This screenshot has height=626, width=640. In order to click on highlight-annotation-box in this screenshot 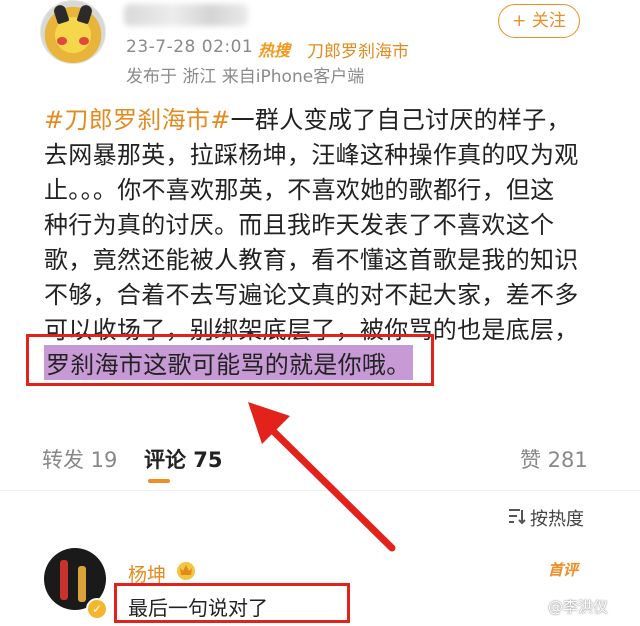, I will do `click(230, 360)`.